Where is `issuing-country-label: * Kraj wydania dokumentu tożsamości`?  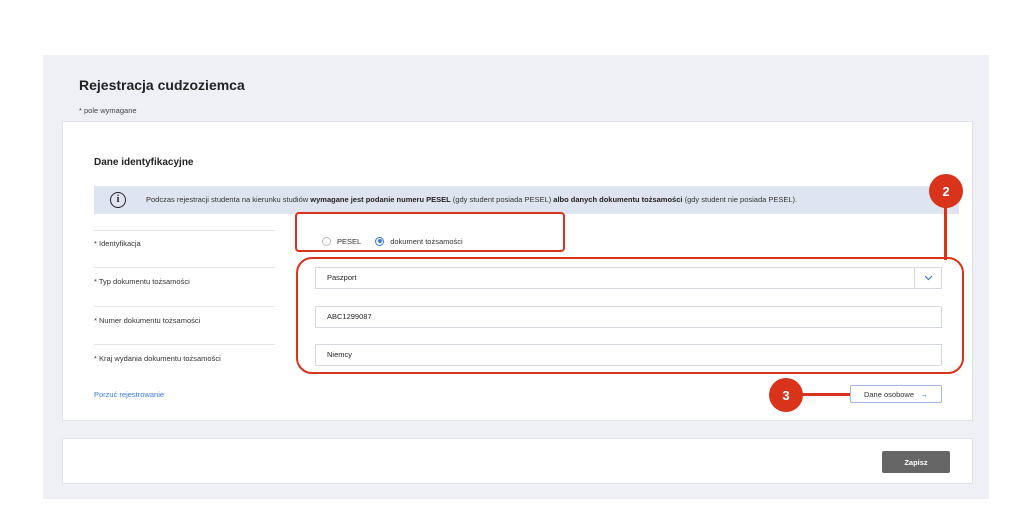
issuing-country-label: * Kraj wydania dokumentu tożsamości is located at coordinates (157, 358).